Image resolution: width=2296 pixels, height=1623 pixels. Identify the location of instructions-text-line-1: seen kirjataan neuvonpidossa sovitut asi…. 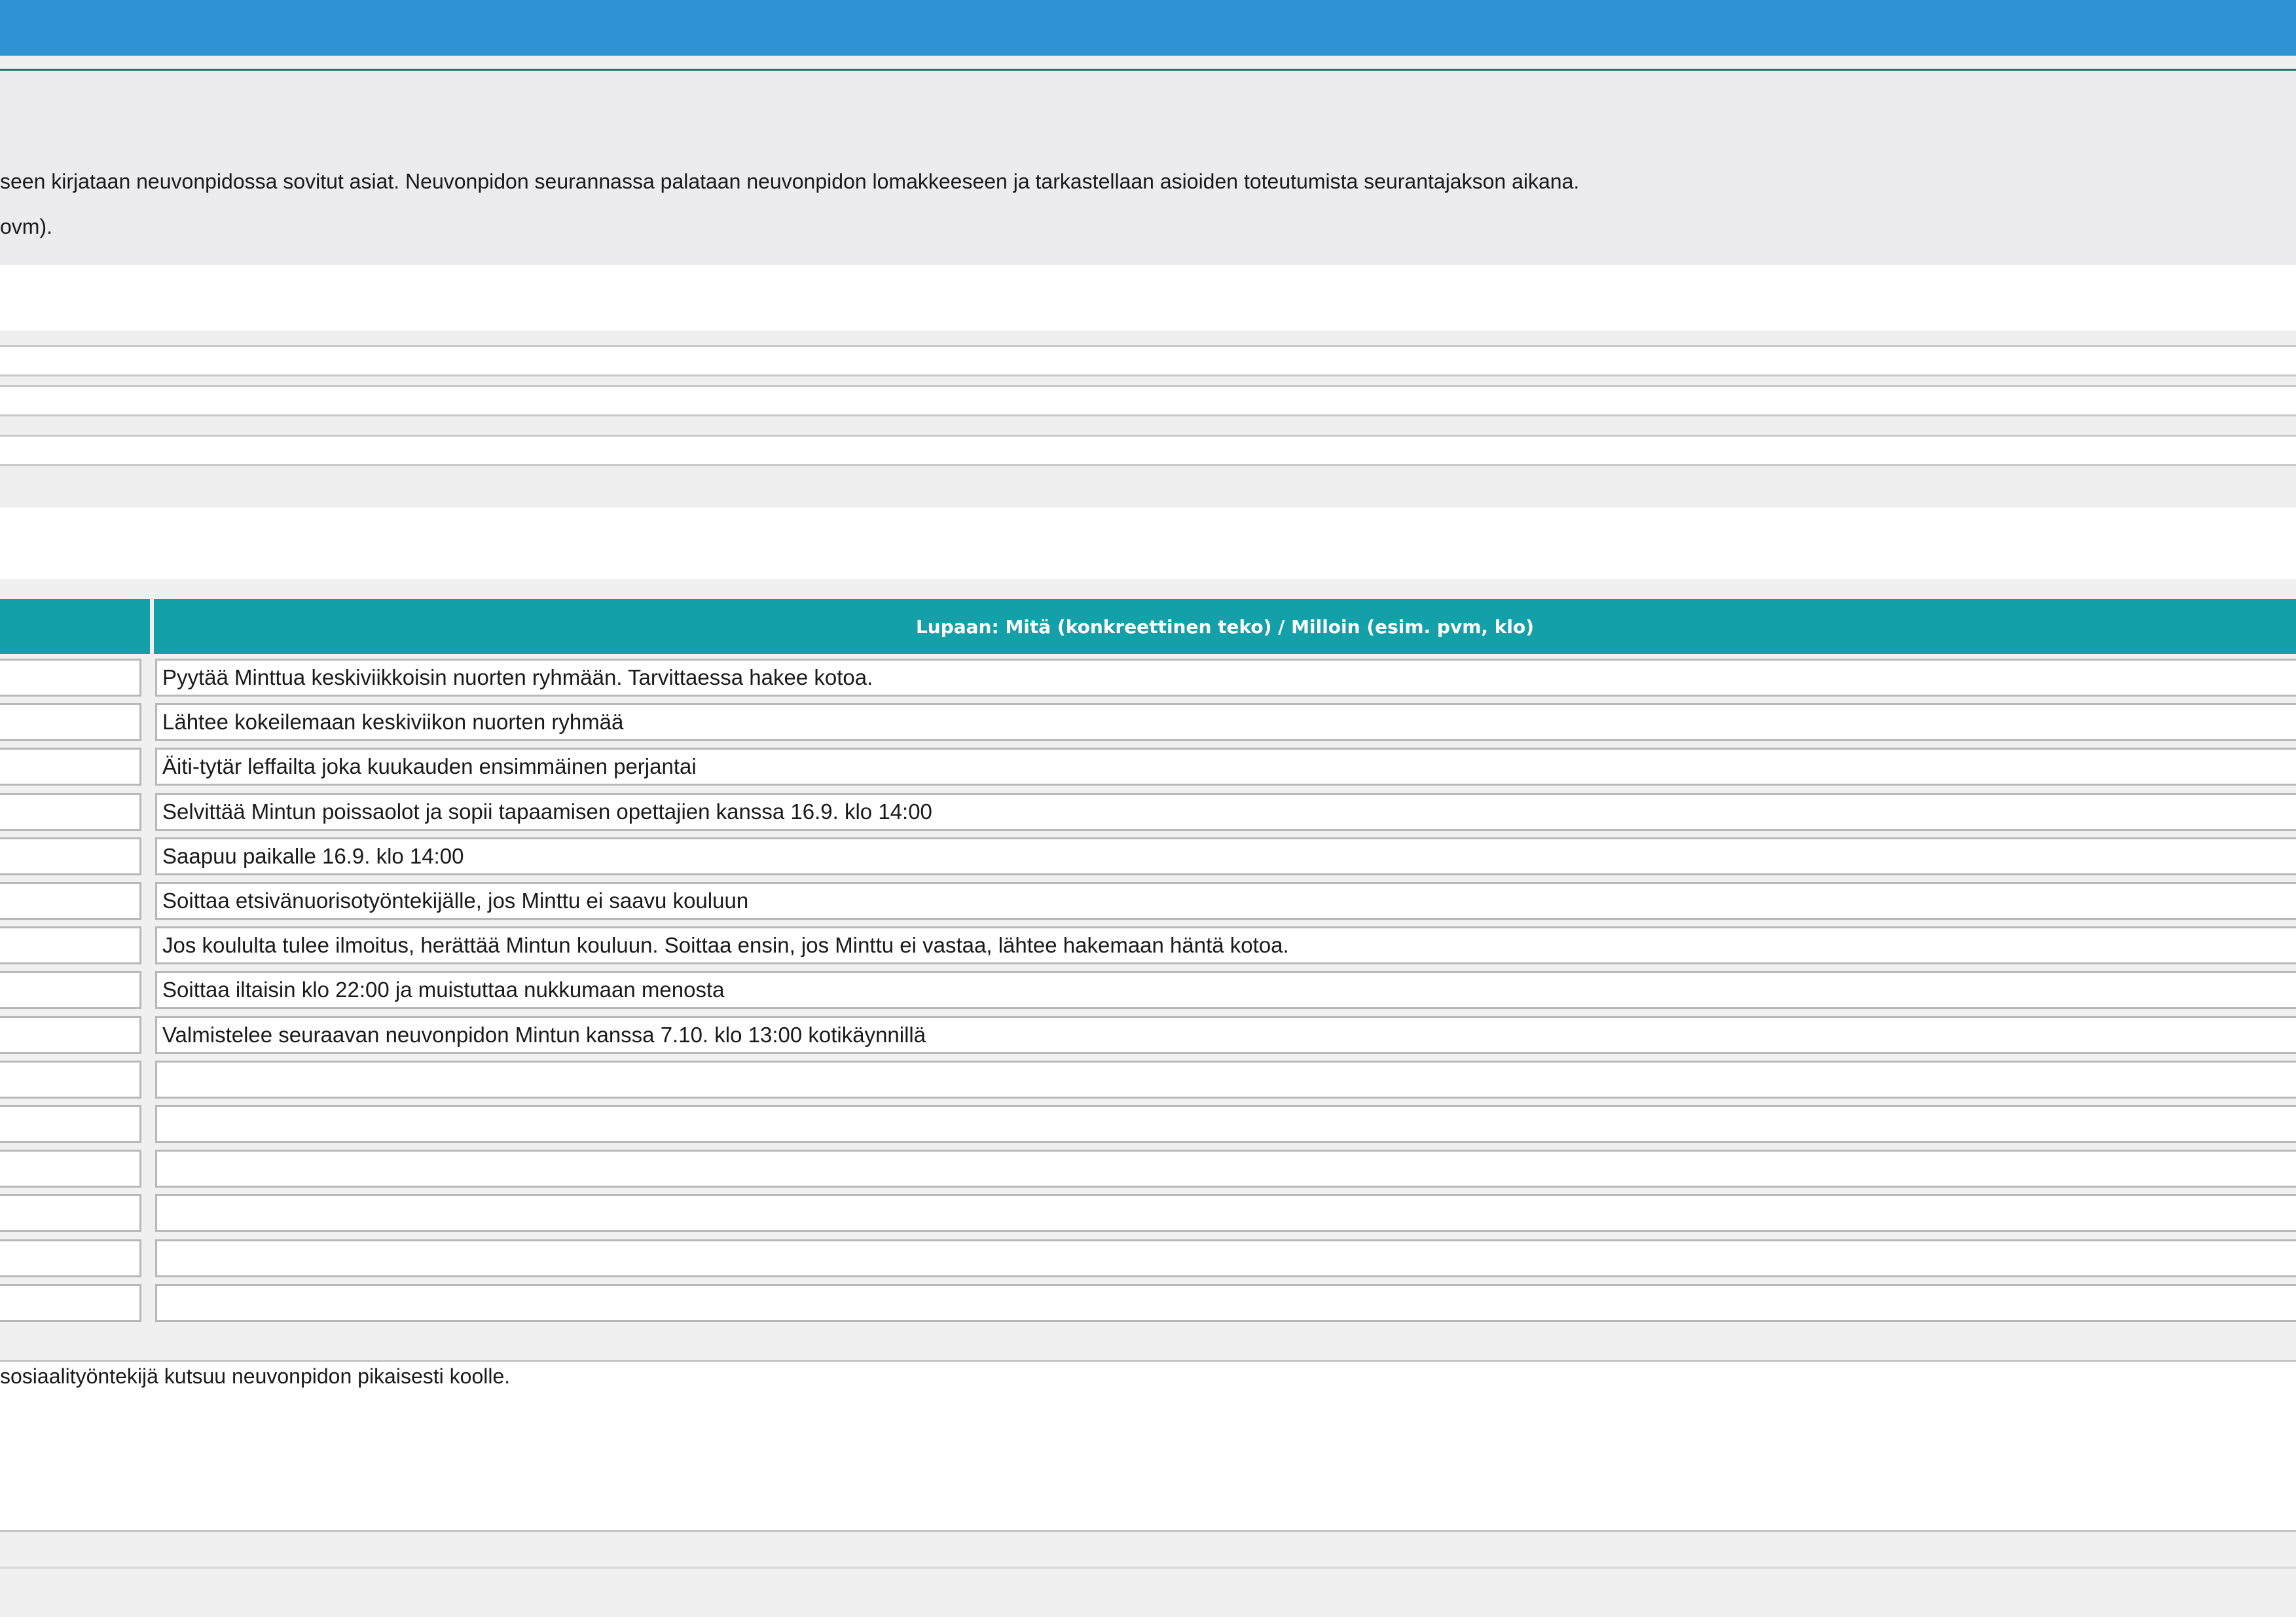
(790, 181).